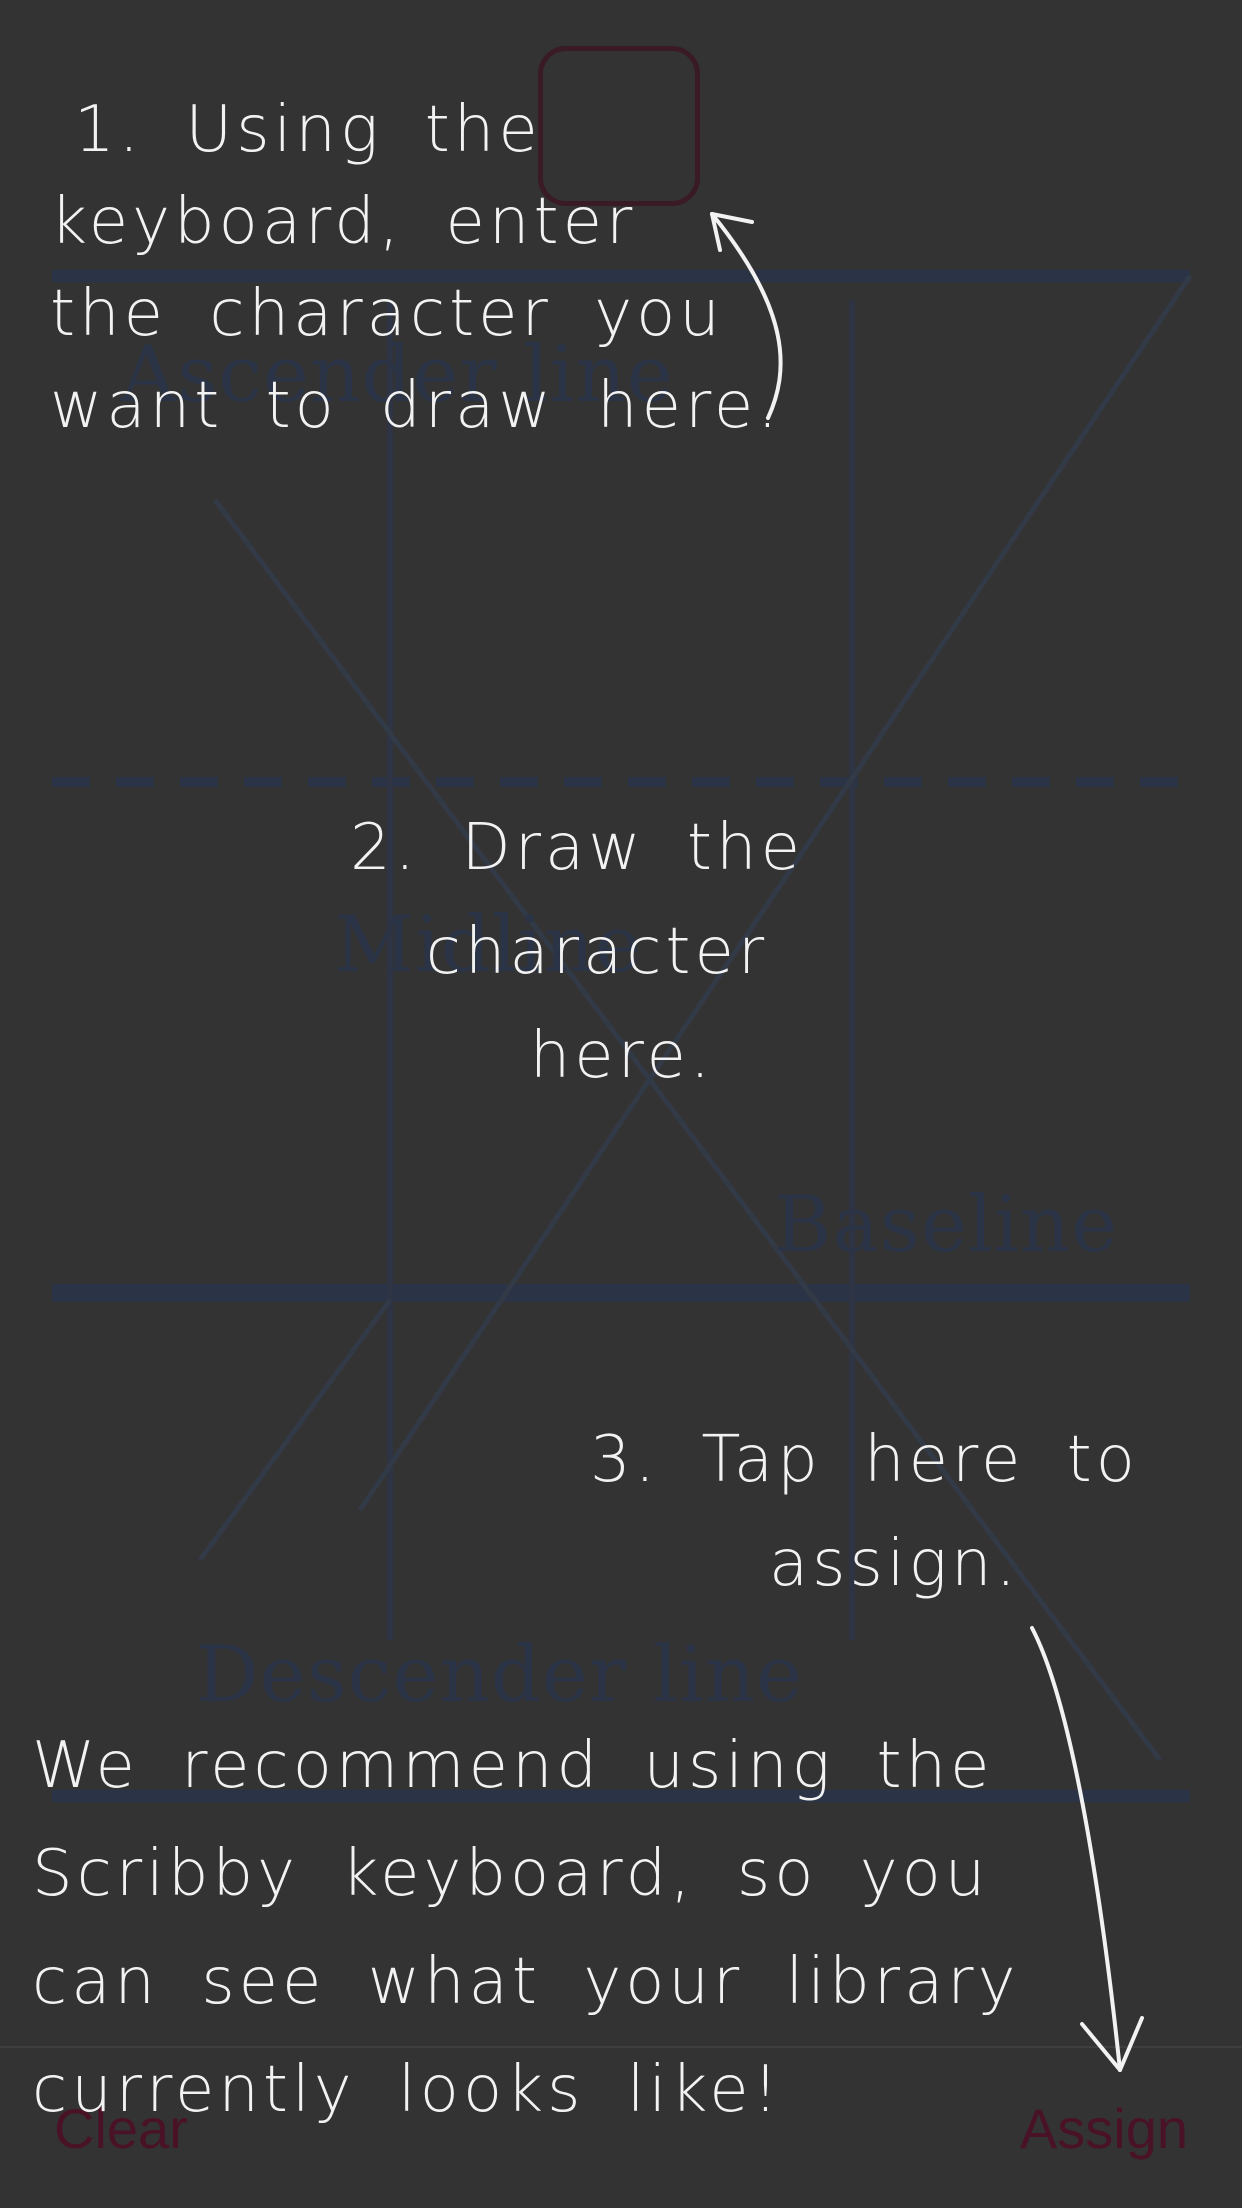 The width and height of the screenshot is (1242, 2208). I want to click on tutorial-step-3: 3. Tap here to assign., so click(864, 1512).